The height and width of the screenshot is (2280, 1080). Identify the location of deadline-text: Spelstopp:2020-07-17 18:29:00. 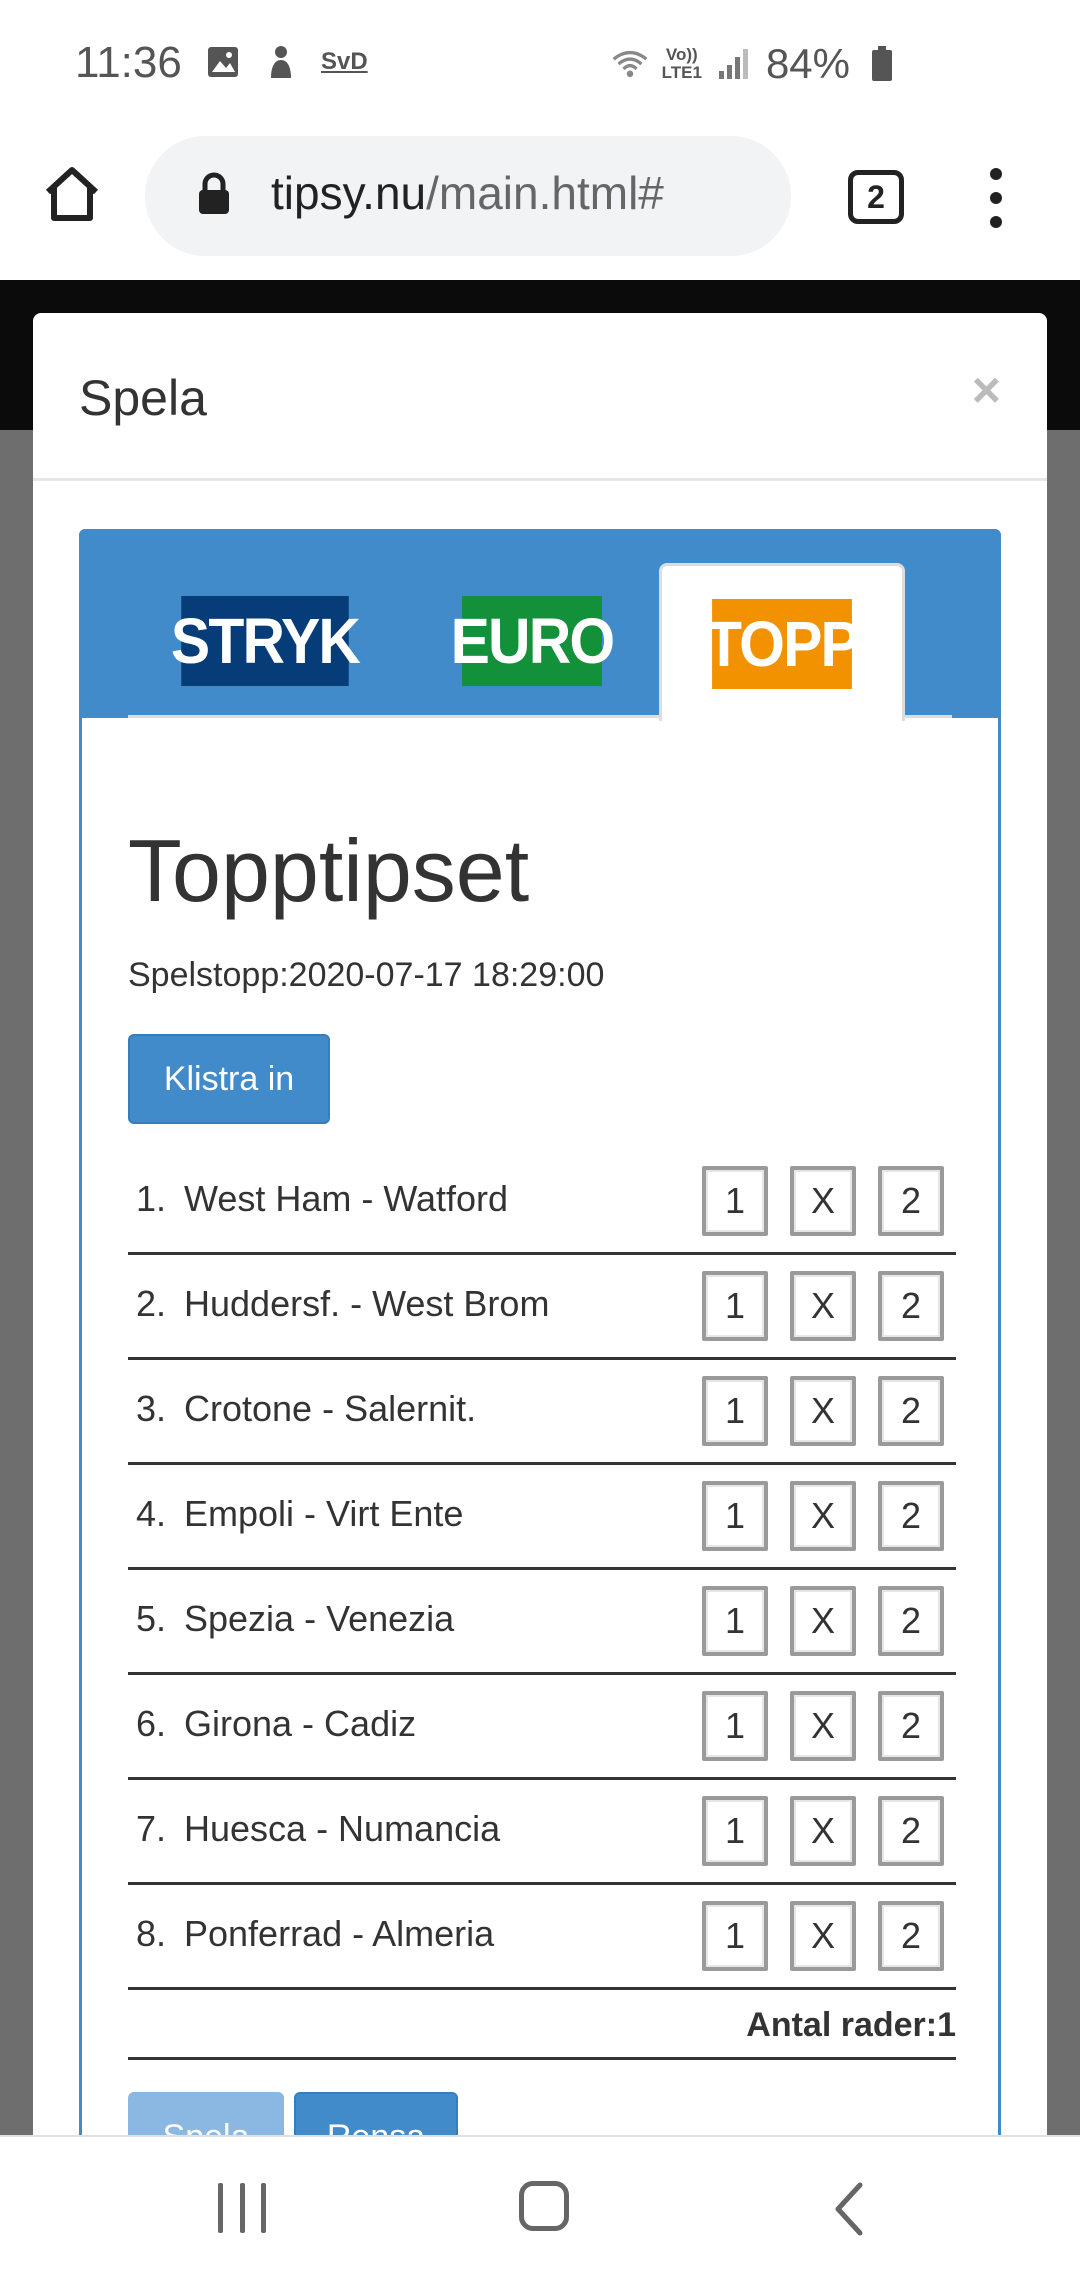
(366, 975).